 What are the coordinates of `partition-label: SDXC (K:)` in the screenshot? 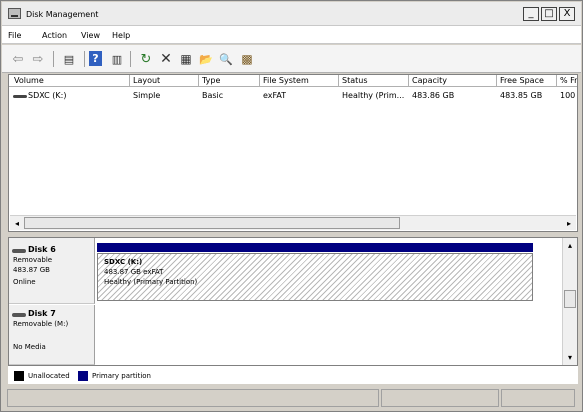 It's located at (123, 262).